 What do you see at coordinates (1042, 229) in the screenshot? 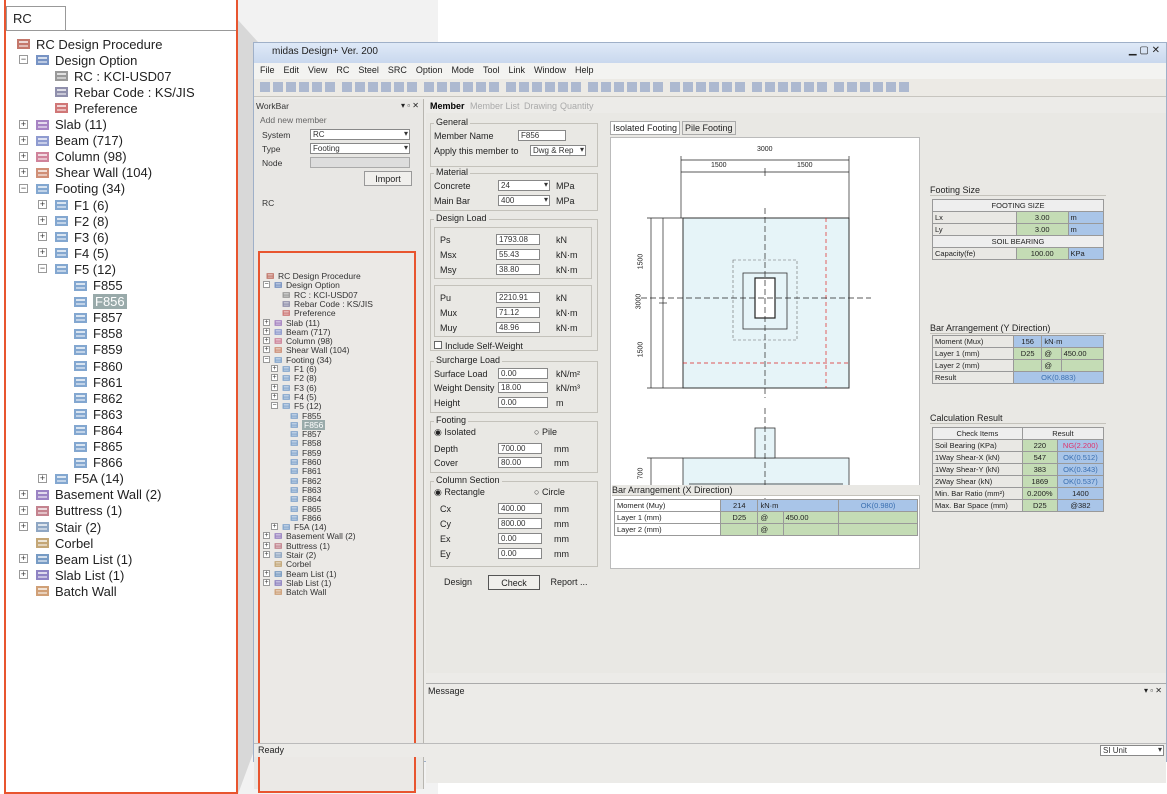
I see `ly-value: 3.00` at bounding box center [1042, 229].